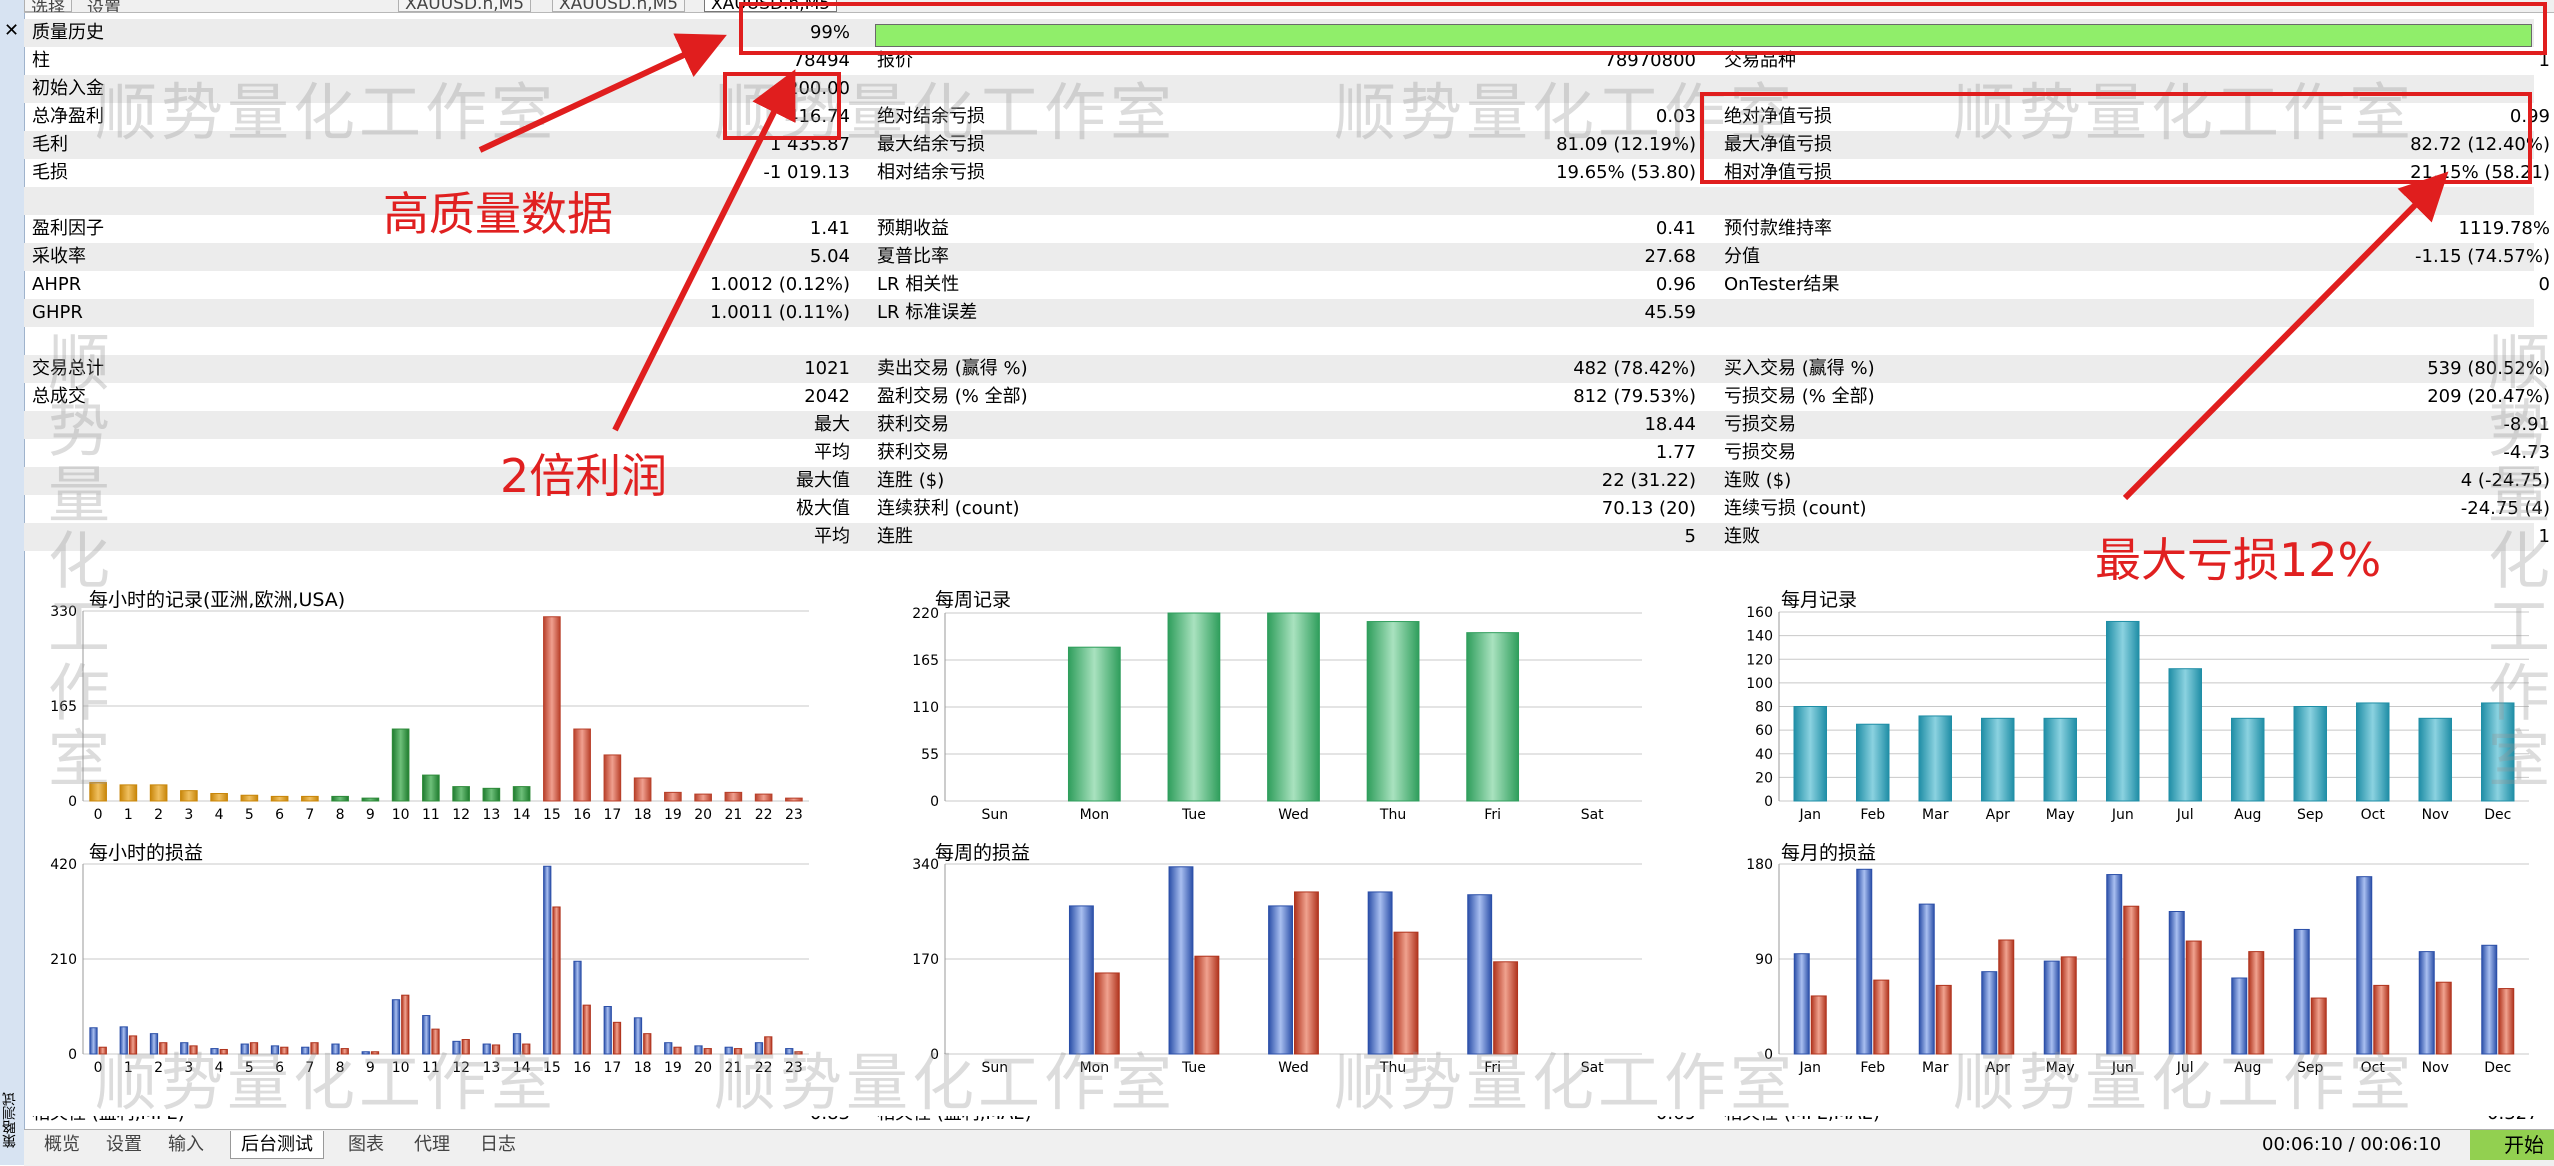  Describe the element at coordinates (733, 1068) in the screenshot. I see `x-tick-label: 21` at that location.